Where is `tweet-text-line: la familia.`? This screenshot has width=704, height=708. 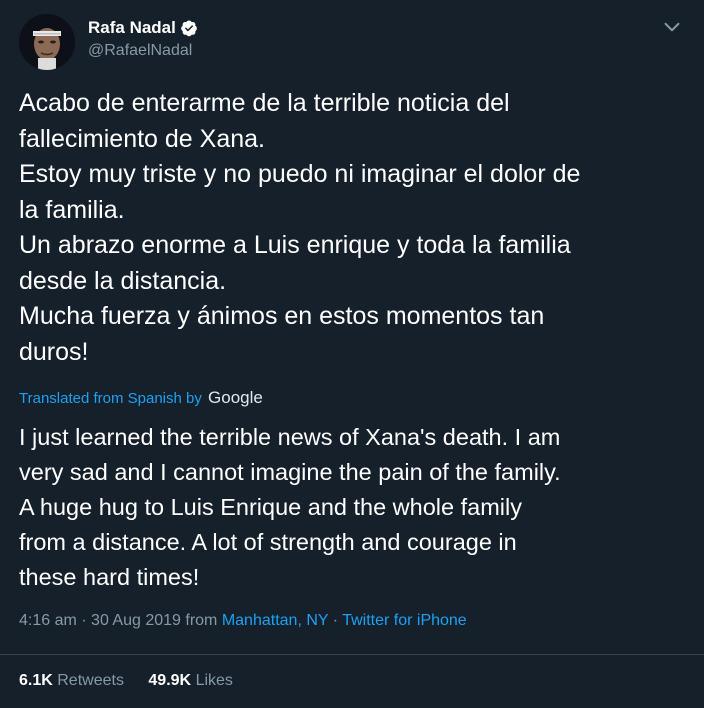
tweet-text-line: la familia. is located at coordinates (72, 209).